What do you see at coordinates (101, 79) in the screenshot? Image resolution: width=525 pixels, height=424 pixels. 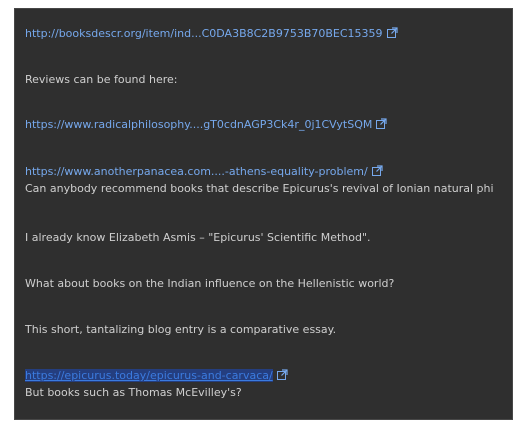 I see `reviews-text: Reviews can be found here:` at bounding box center [101, 79].